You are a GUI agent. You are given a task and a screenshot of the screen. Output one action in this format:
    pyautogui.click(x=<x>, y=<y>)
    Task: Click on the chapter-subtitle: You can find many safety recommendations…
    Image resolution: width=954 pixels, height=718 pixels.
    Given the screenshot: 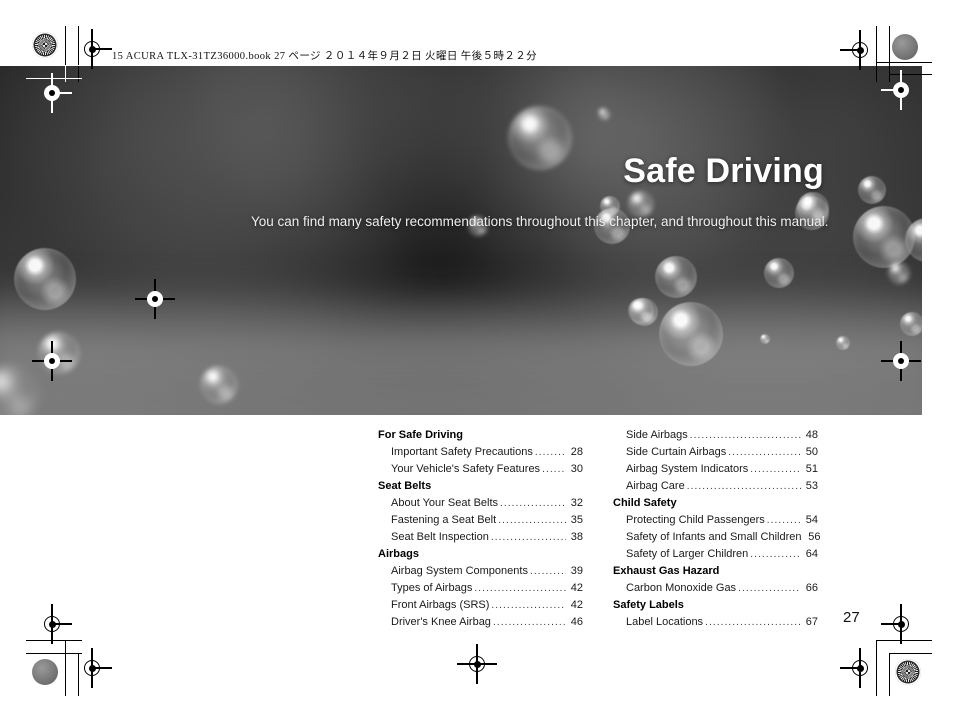 What is the action you would take?
    pyautogui.click(x=540, y=221)
    